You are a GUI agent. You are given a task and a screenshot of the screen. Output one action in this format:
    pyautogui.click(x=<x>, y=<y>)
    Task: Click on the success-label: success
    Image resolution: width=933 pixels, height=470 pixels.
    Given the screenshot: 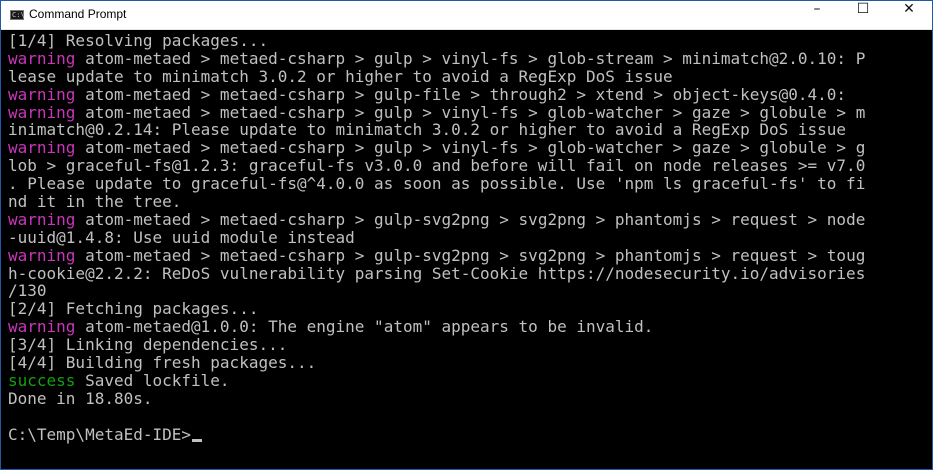 What is the action you would take?
    pyautogui.click(x=42, y=380)
    